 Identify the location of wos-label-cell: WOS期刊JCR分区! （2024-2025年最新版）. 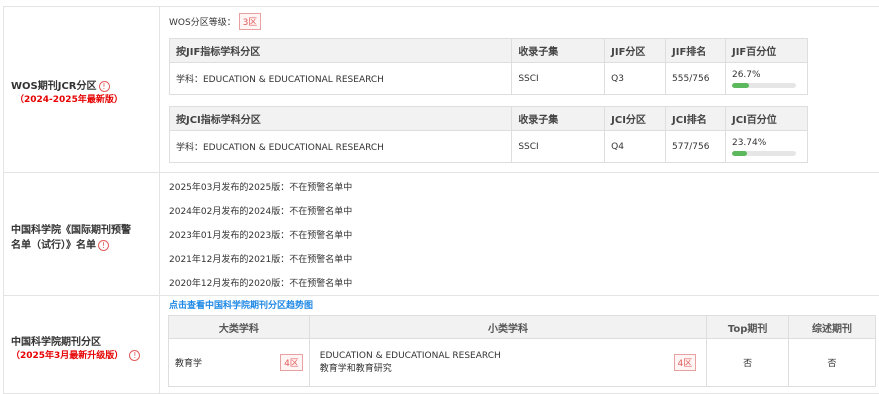
(81, 89).